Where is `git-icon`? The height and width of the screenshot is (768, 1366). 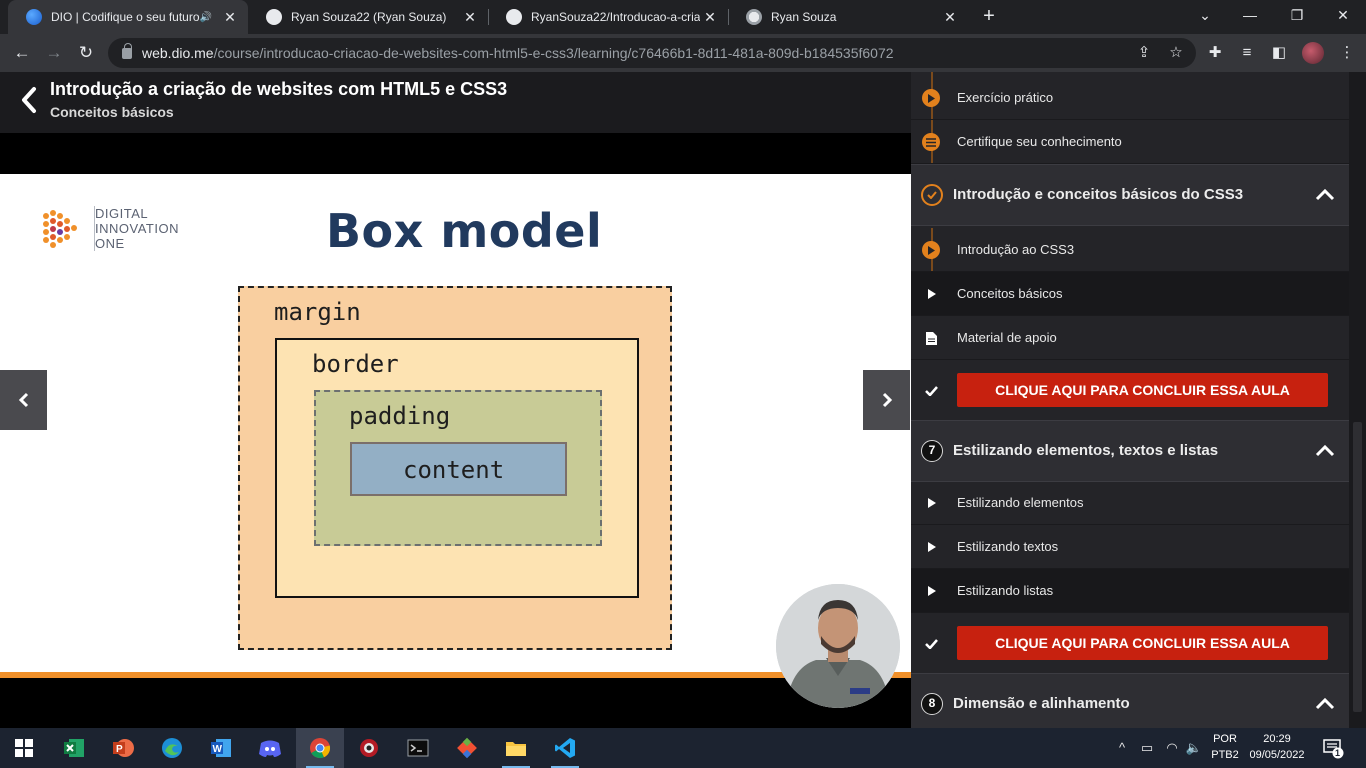
git-icon is located at coordinates (467, 748).